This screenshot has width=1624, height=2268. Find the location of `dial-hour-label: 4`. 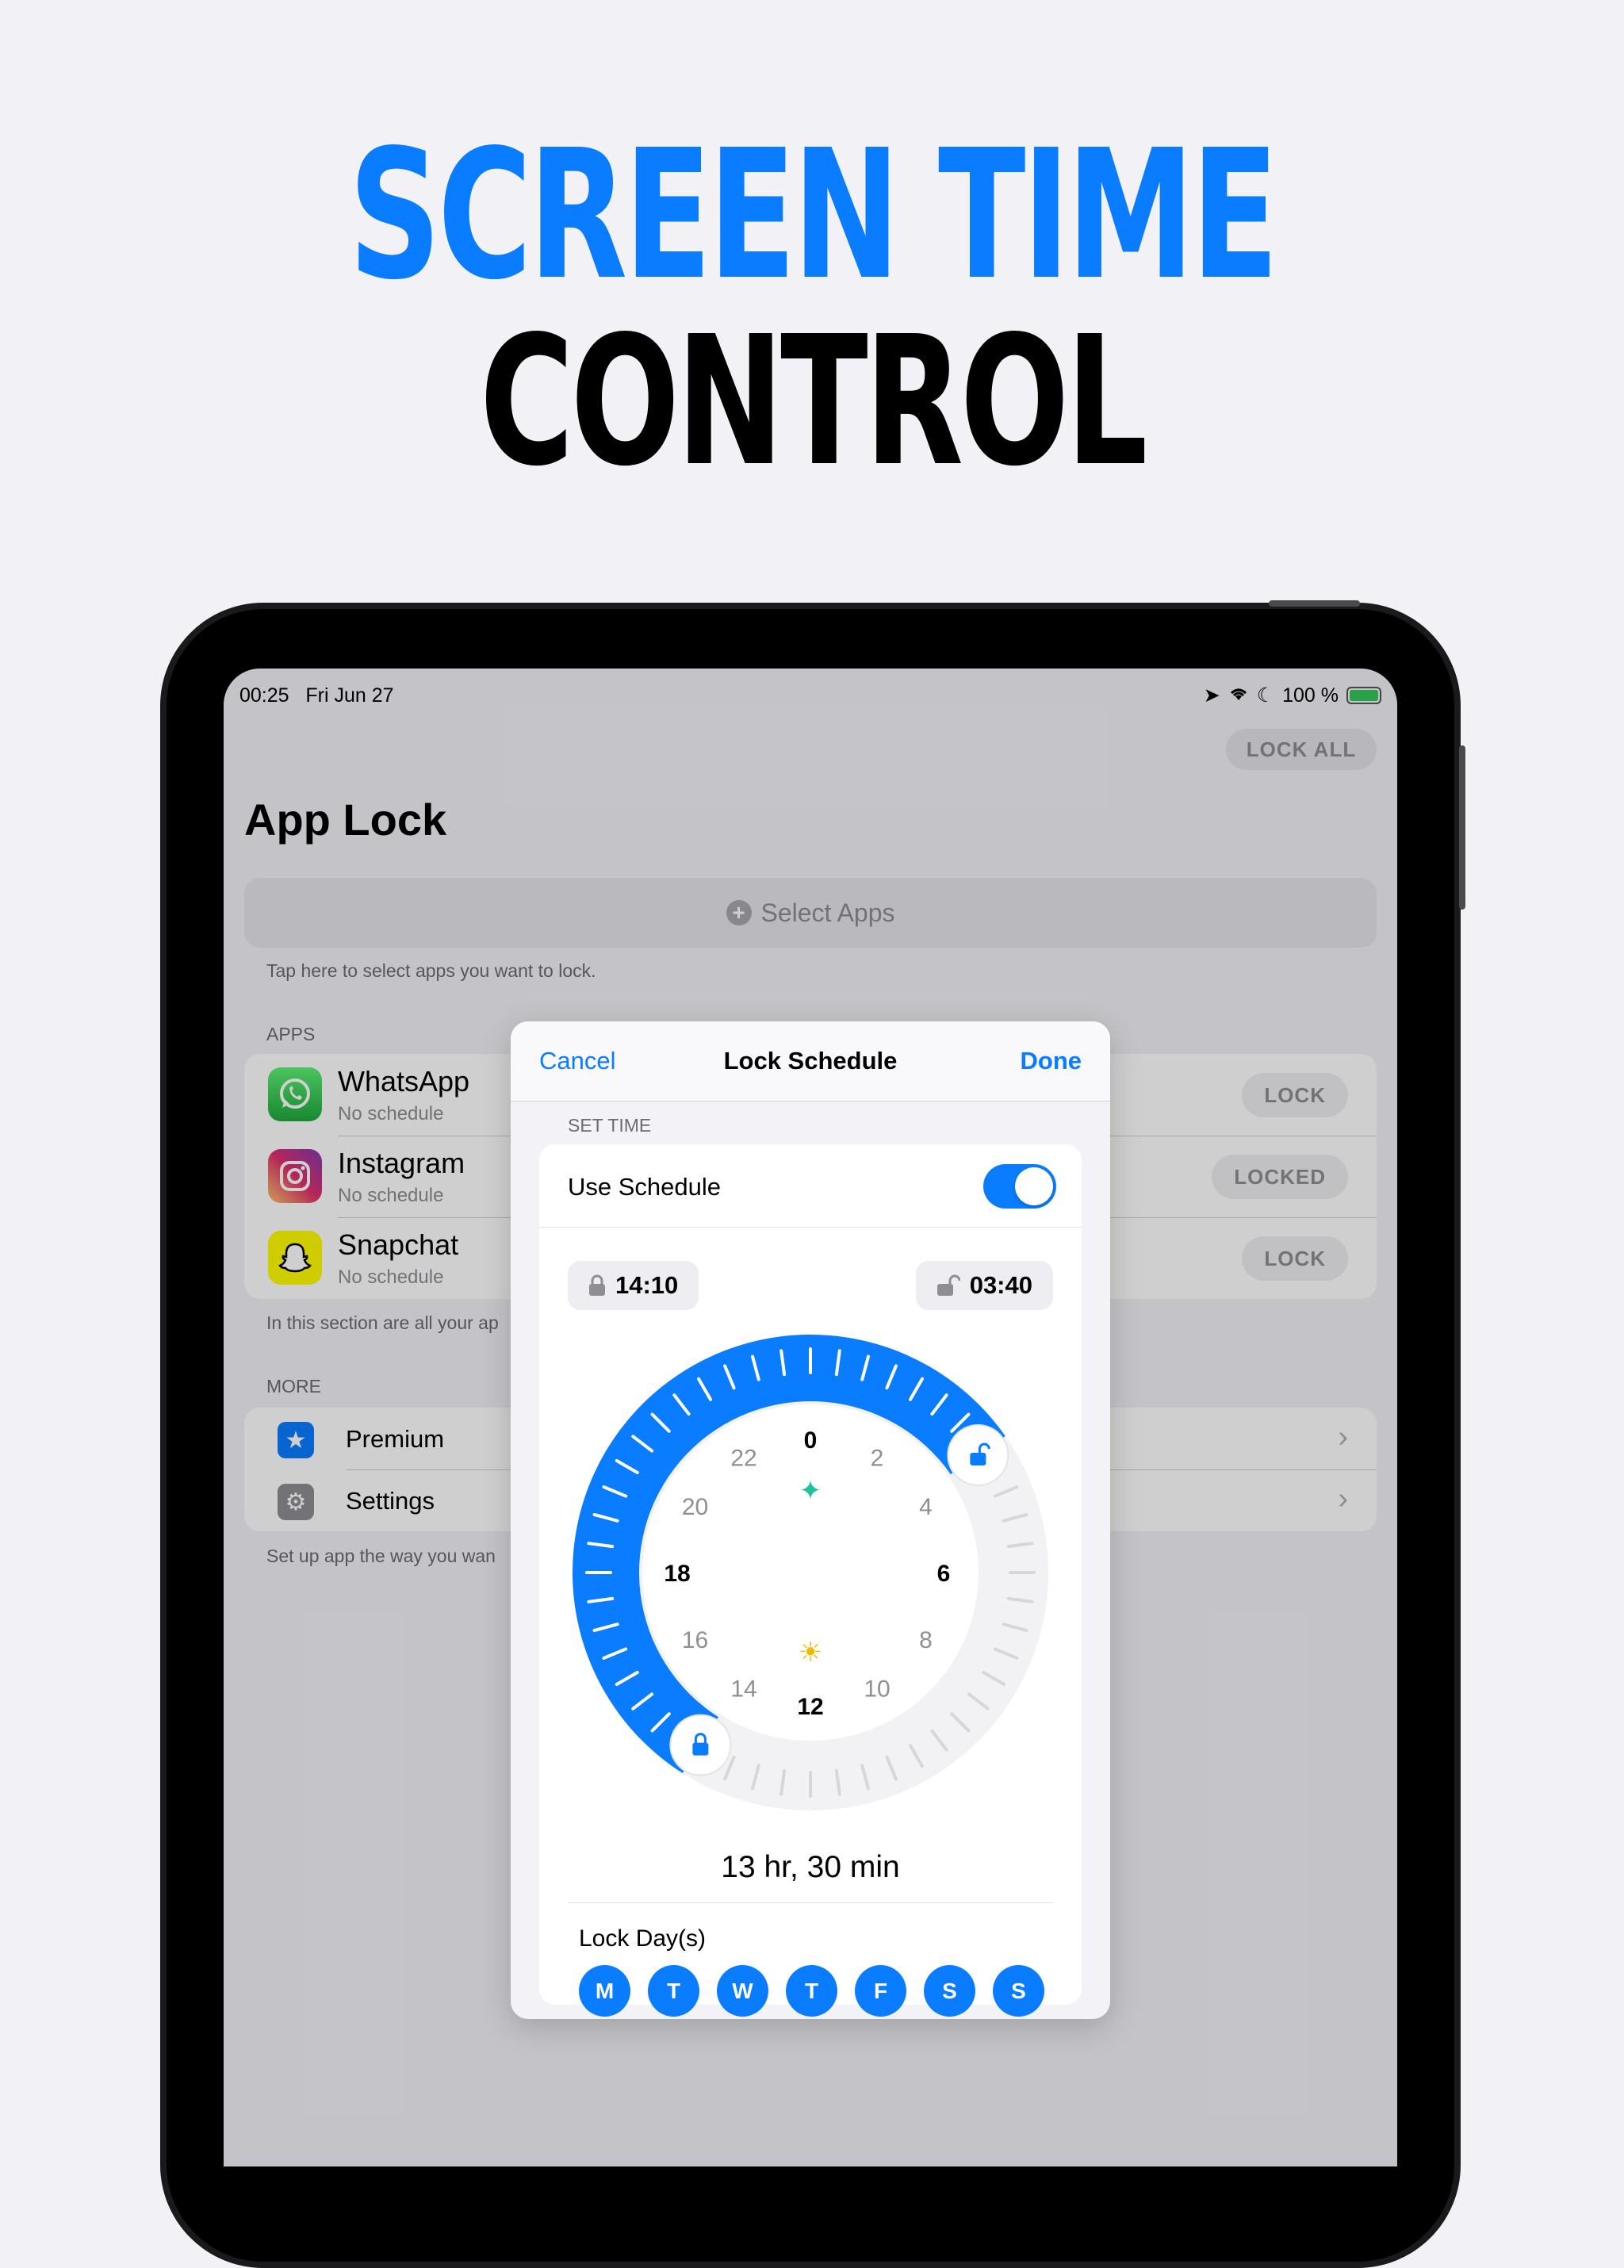

dial-hour-label: 4 is located at coordinates (926, 1507).